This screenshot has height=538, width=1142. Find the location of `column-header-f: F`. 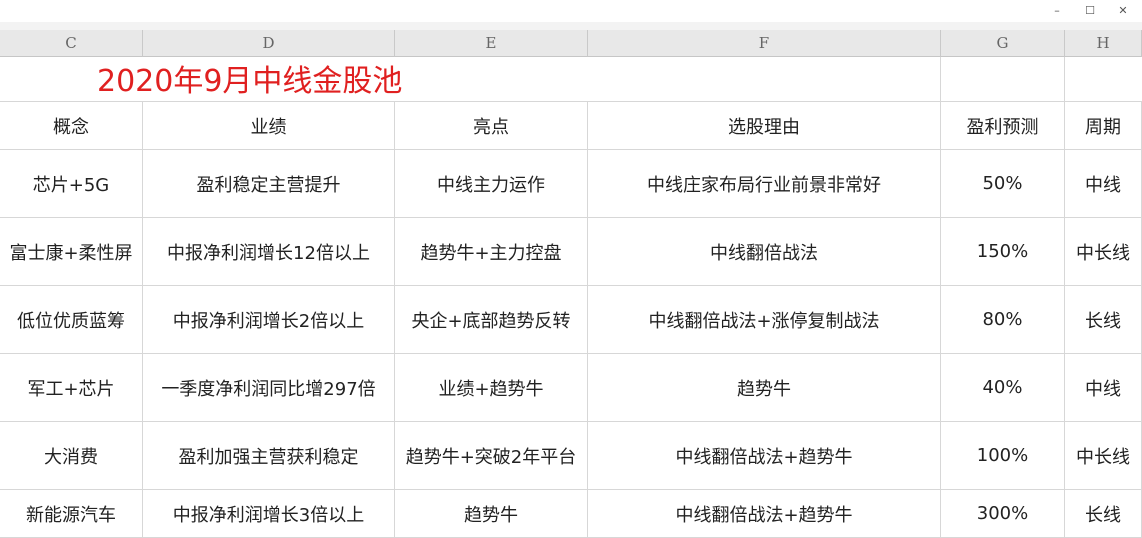

column-header-f: F is located at coordinates (764, 43).